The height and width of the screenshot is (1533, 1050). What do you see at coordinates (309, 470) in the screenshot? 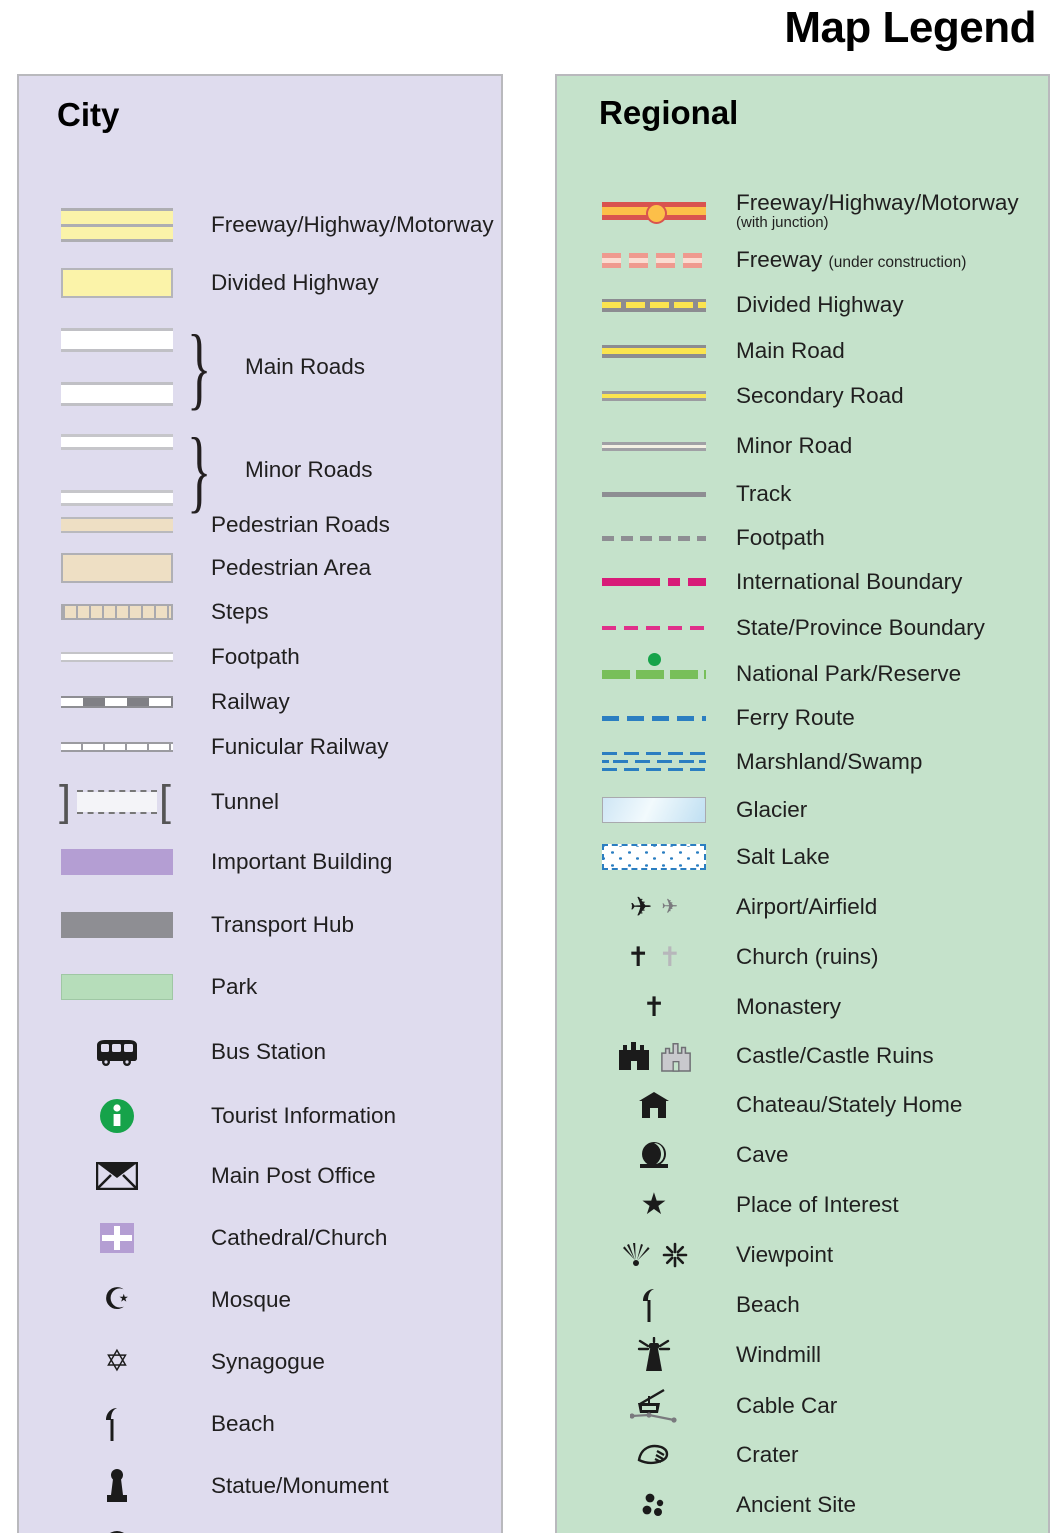
I see `legend-label: Minor Roads` at bounding box center [309, 470].